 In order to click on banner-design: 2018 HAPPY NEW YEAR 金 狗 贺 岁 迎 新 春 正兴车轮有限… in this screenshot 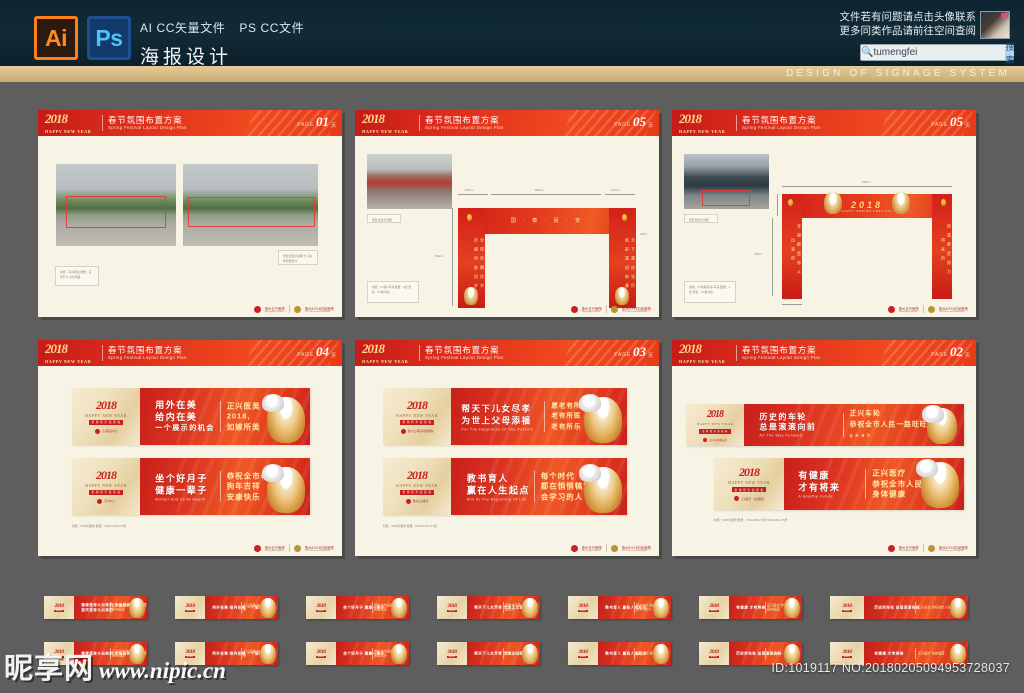, I will do `click(825, 425)`.